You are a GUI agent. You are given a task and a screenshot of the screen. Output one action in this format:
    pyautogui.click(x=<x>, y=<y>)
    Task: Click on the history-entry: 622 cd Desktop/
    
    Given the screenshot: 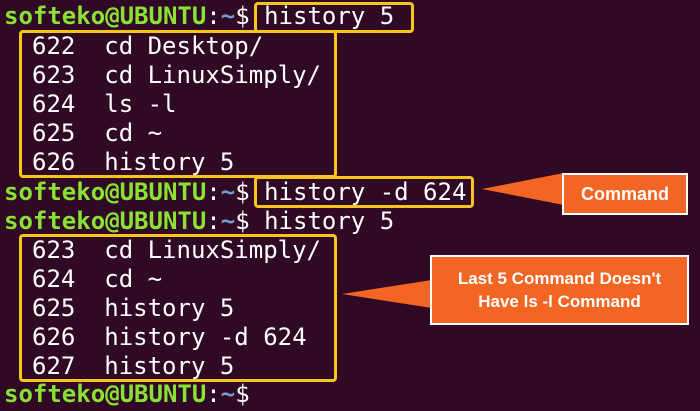 What is the action you would take?
    pyautogui.click(x=133, y=46)
    